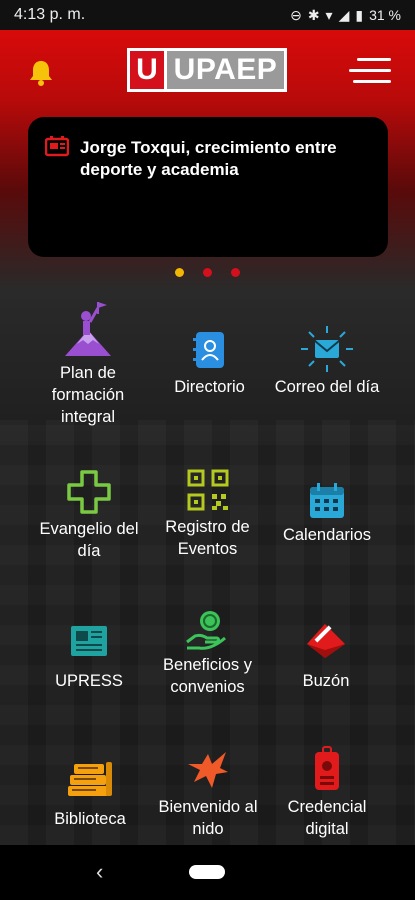  What do you see at coordinates (326, 681) in the screenshot?
I see `tile-label: Buzón` at bounding box center [326, 681].